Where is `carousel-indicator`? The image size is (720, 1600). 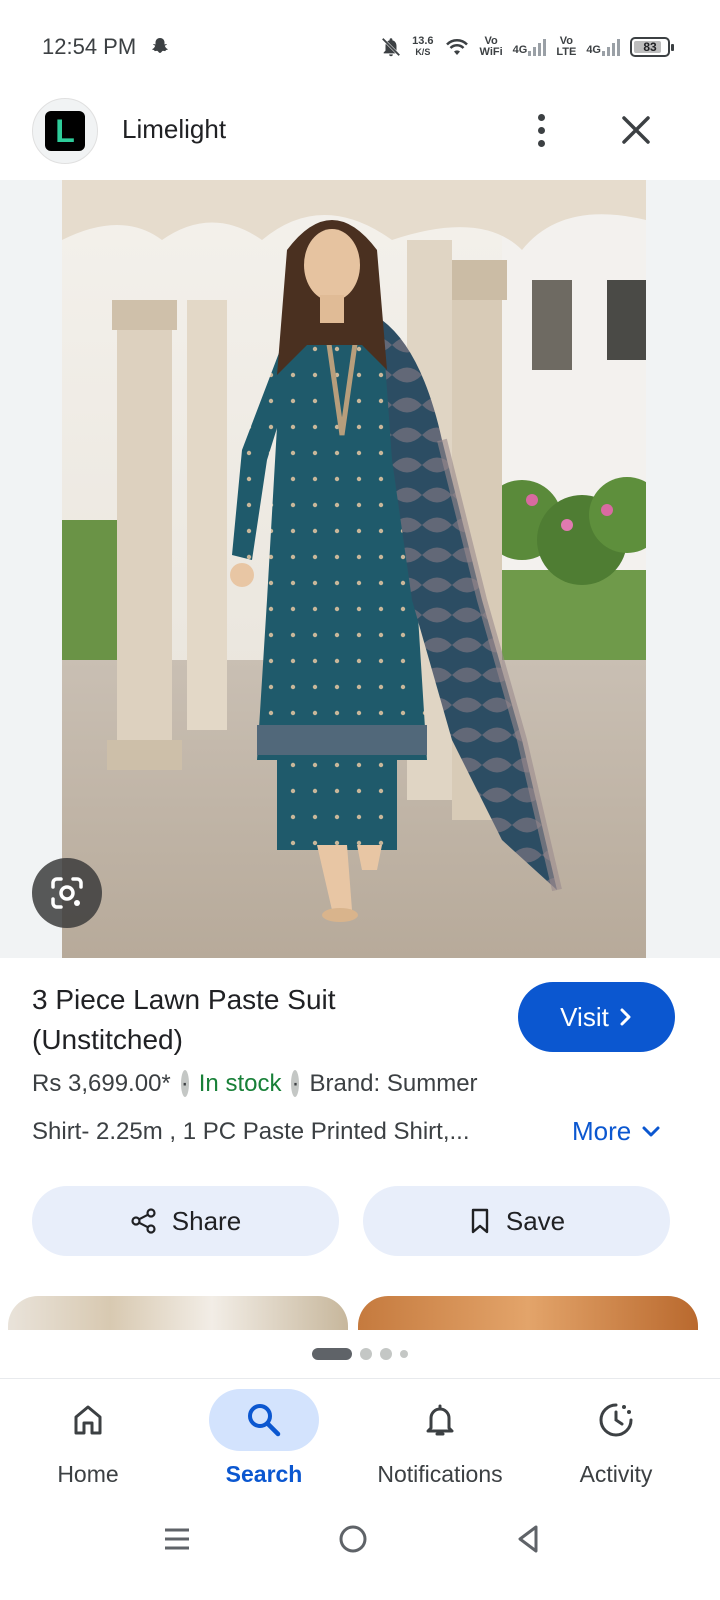 carousel-indicator is located at coordinates (360, 1354).